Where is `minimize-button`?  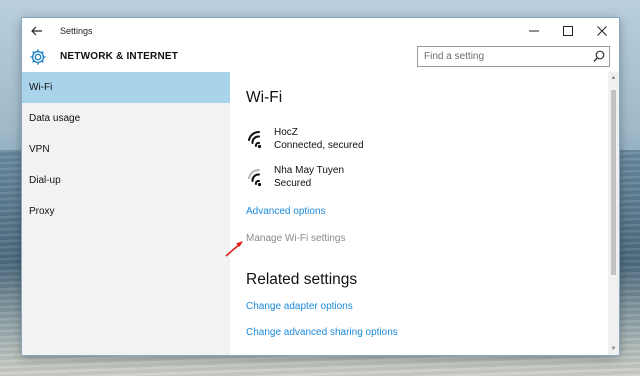 minimize-button is located at coordinates (534, 31).